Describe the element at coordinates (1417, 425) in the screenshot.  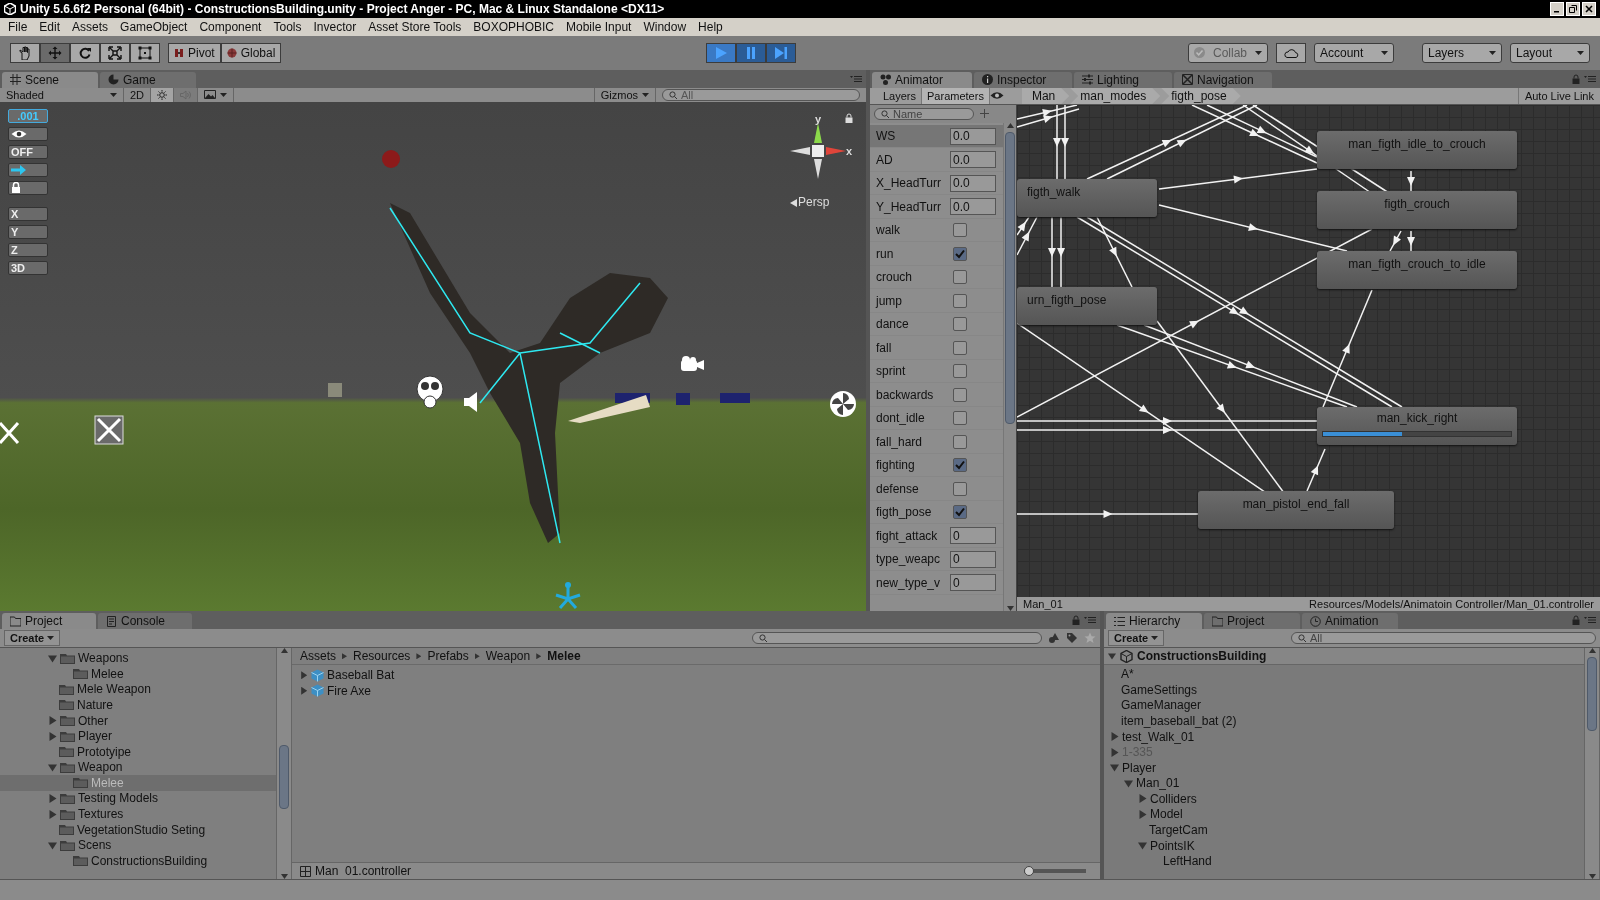
I see `state-node: man_kick_right` at that location.